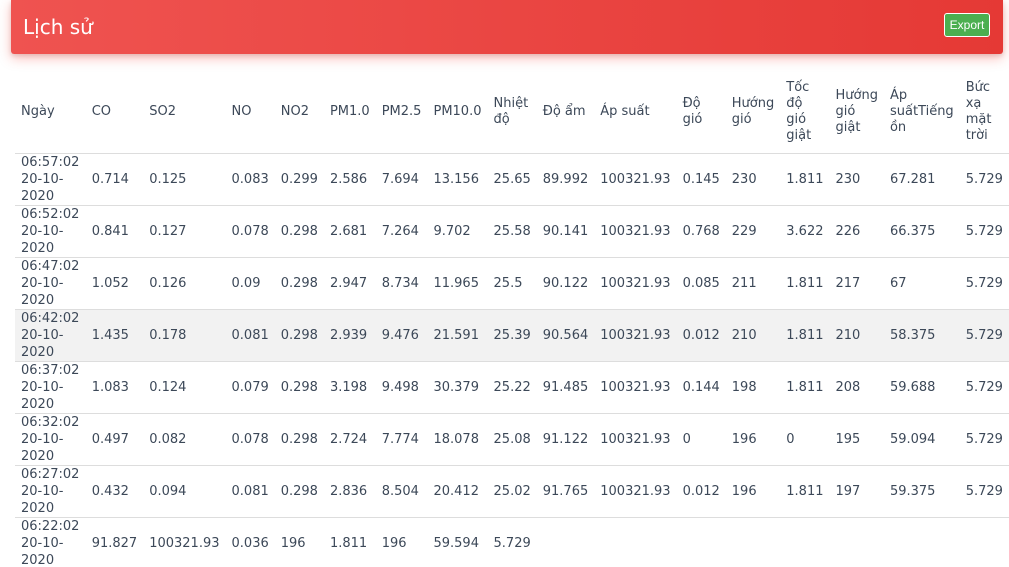 The height and width of the screenshot is (567, 1009). What do you see at coordinates (250, 387) in the screenshot?
I see `table-cell: 0.079` at bounding box center [250, 387].